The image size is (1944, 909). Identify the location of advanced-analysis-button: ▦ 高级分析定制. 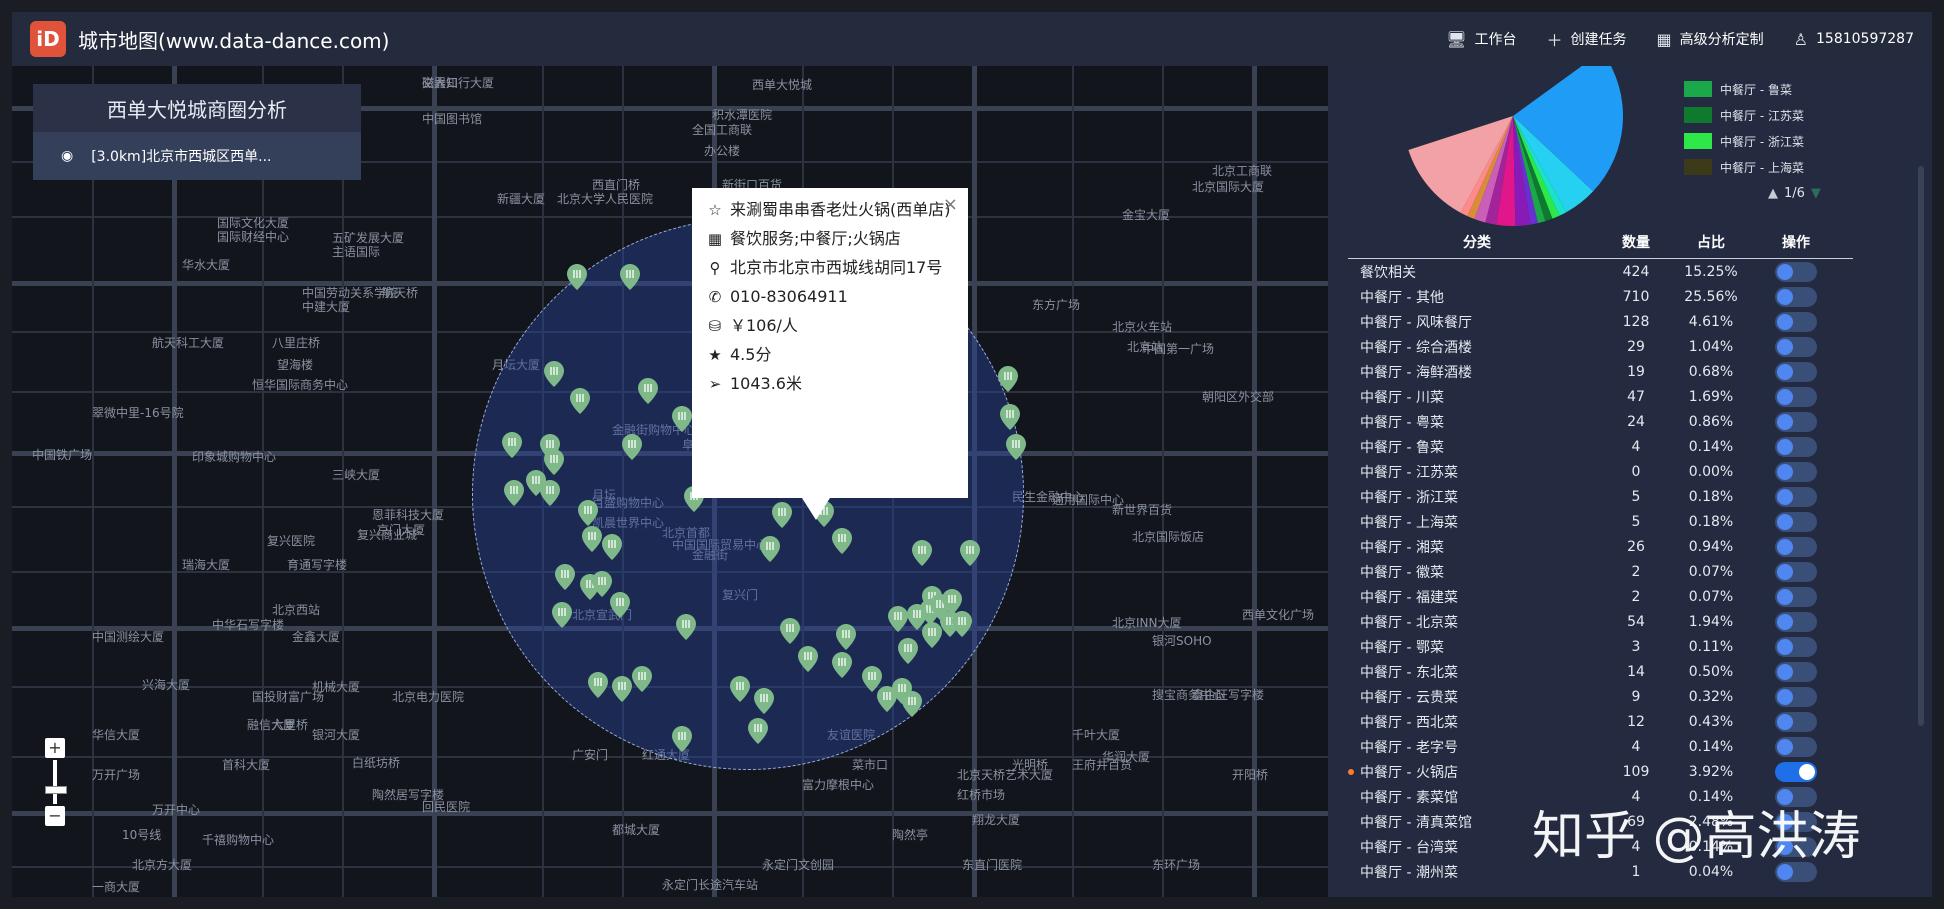
(1710, 39).